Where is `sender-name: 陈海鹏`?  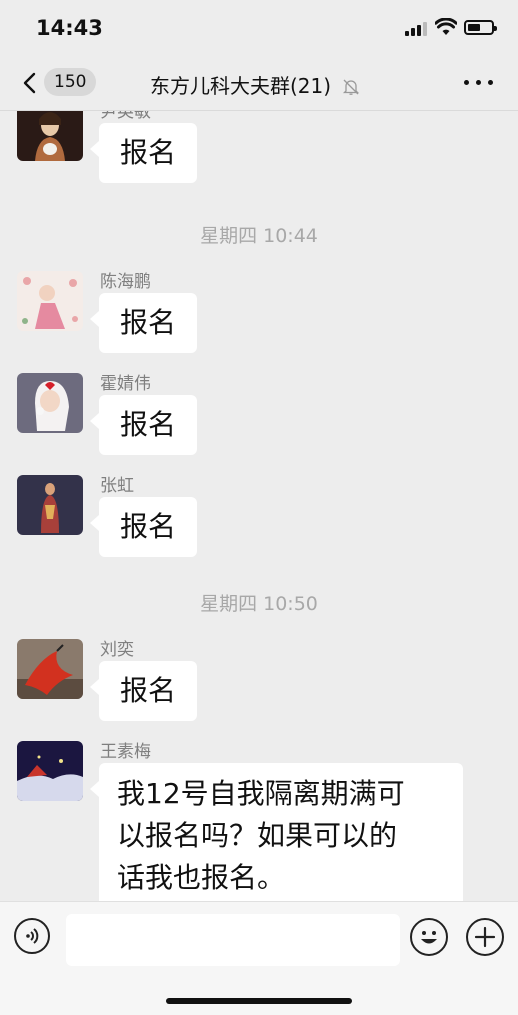
sender-name: 陈海鹏 is located at coordinates (125, 282).